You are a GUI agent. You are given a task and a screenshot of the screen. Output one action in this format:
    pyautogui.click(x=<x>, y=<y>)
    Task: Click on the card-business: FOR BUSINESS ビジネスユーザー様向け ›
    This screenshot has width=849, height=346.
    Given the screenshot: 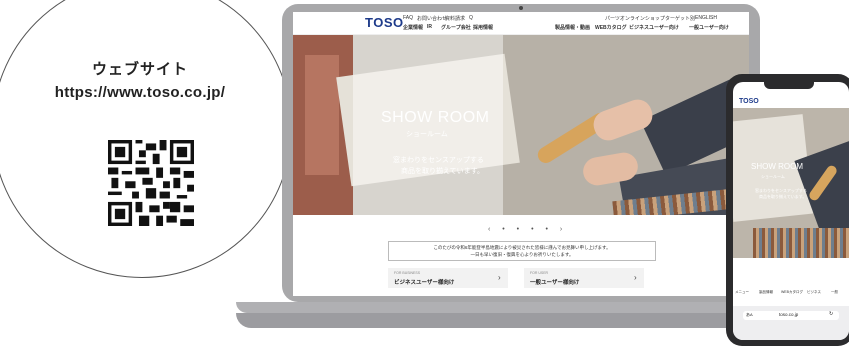 What is the action you would take?
    pyautogui.click(x=448, y=278)
    